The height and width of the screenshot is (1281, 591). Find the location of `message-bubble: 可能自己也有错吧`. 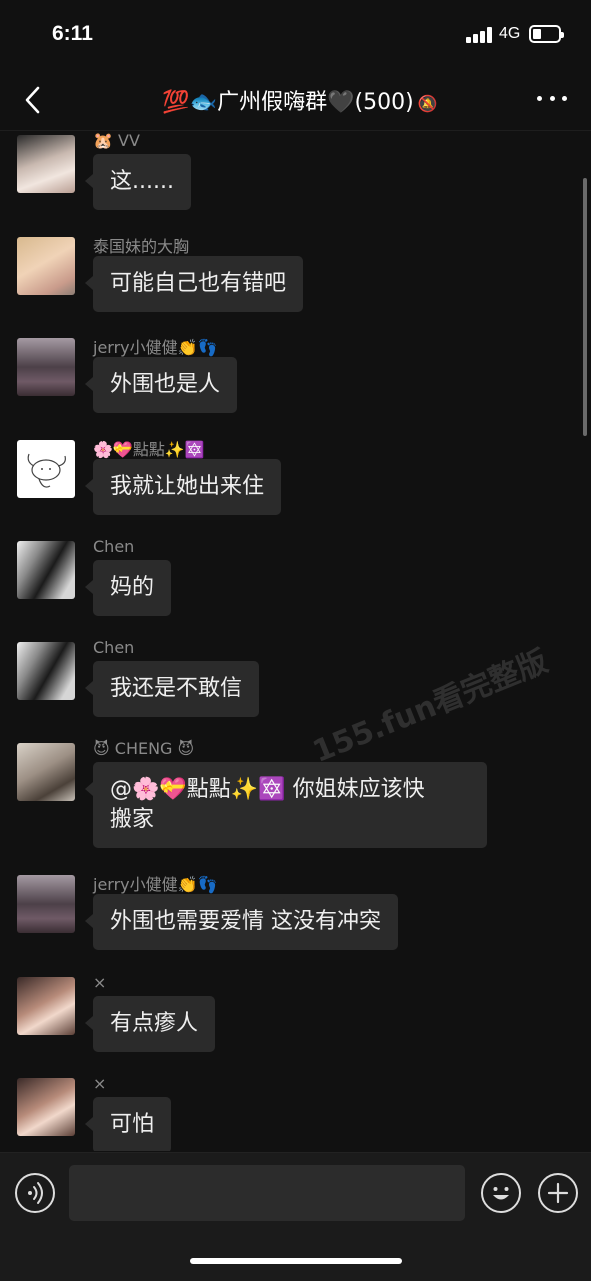

message-bubble: 可能自己也有错吧 is located at coordinates (194, 284).